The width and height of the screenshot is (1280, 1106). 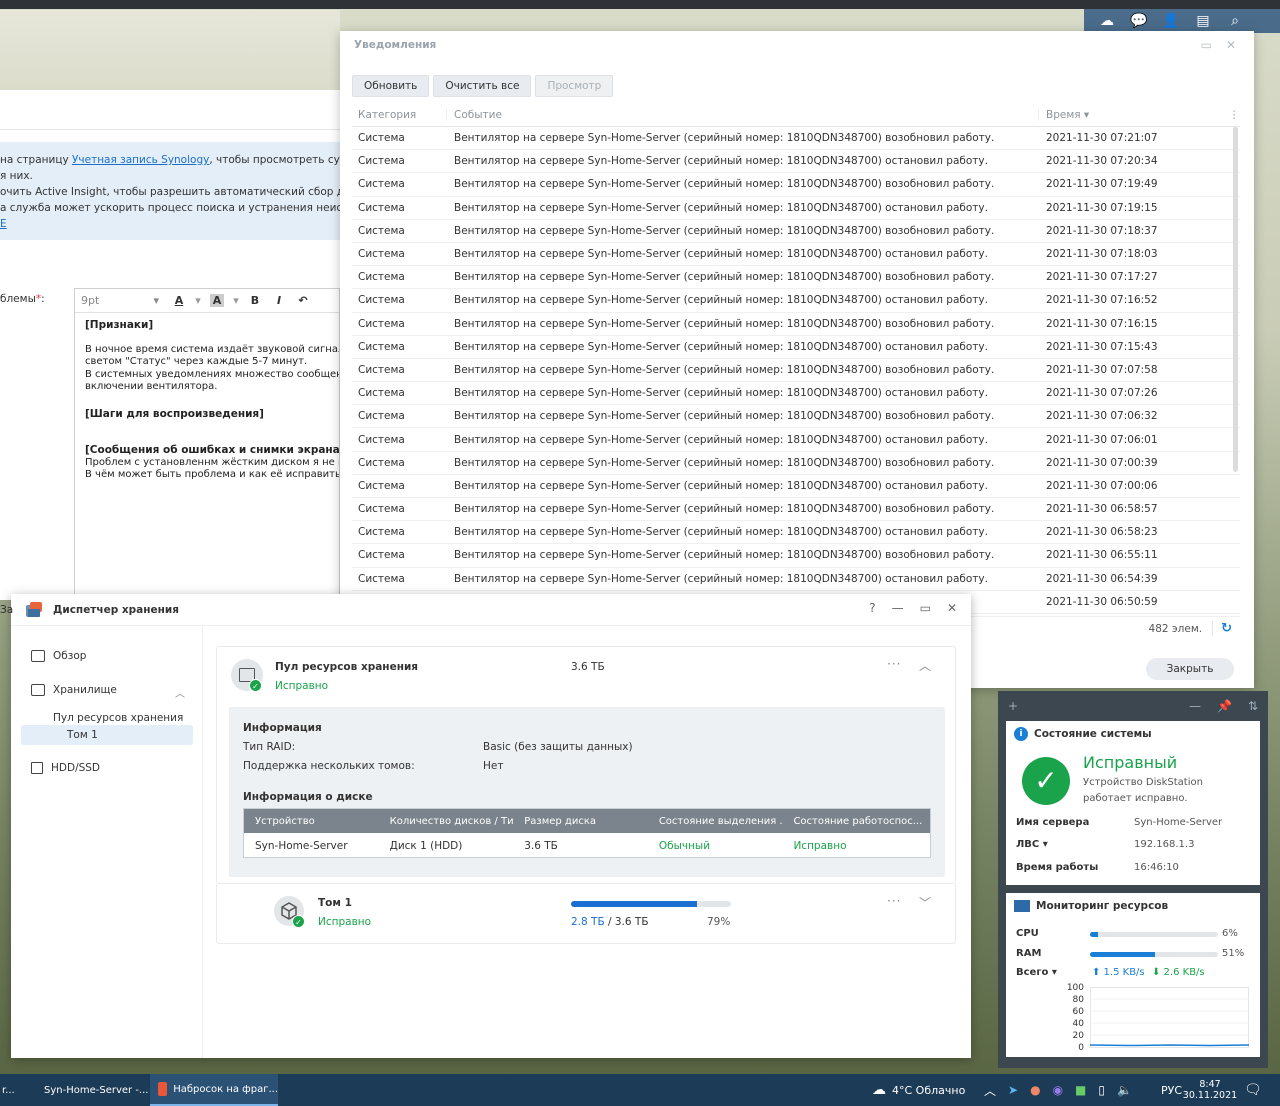 I want to click on bold-button: B, so click(x=255, y=300).